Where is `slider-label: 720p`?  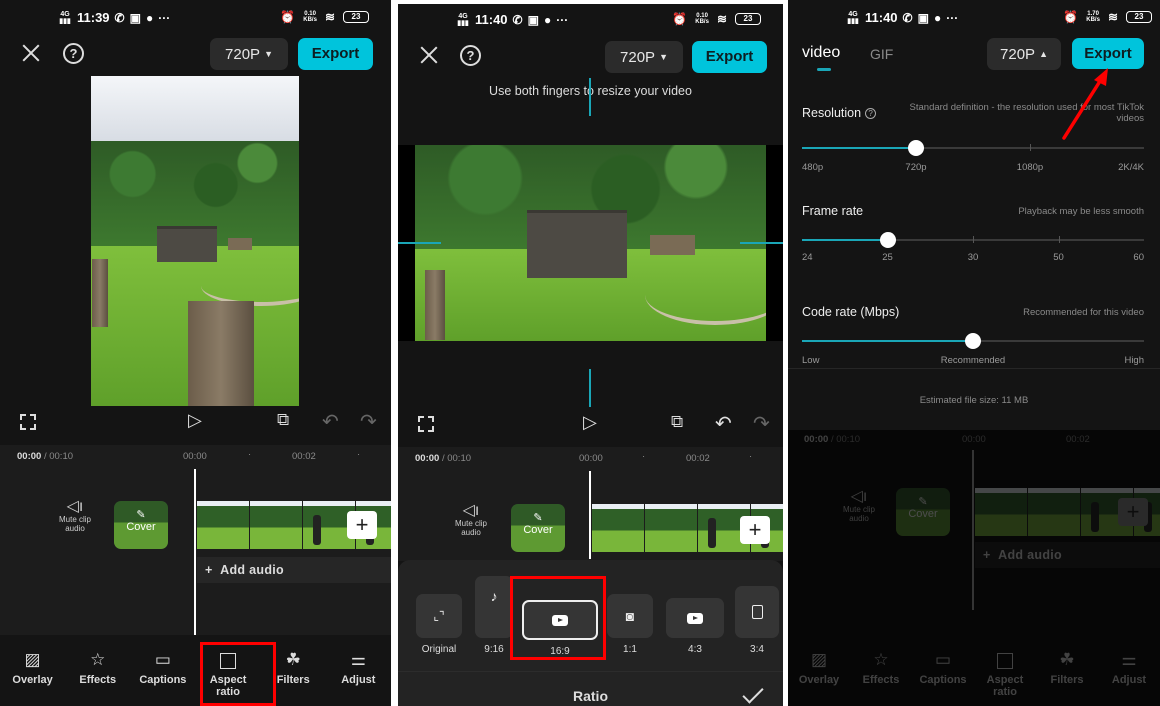 slider-label: 720p is located at coordinates (916, 167).